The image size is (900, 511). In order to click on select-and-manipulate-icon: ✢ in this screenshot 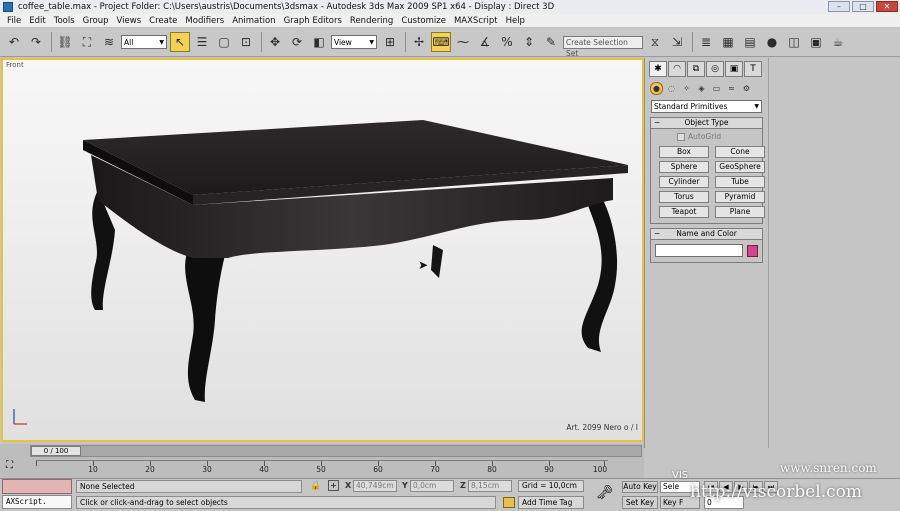, I will do `click(419, 42)`.